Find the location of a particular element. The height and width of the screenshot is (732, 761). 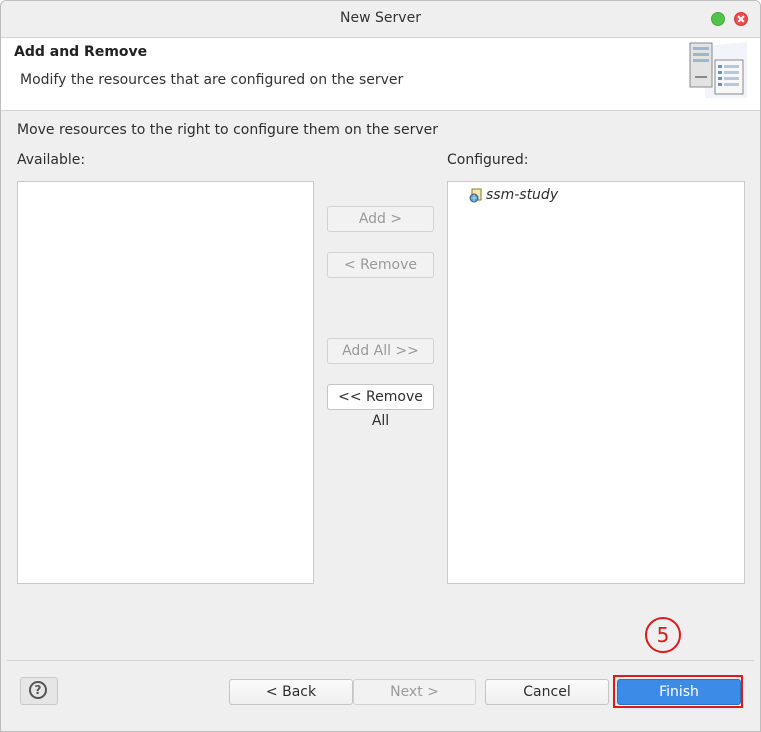

remove-all-button: << Remove All is located at coordinates (380, 406).